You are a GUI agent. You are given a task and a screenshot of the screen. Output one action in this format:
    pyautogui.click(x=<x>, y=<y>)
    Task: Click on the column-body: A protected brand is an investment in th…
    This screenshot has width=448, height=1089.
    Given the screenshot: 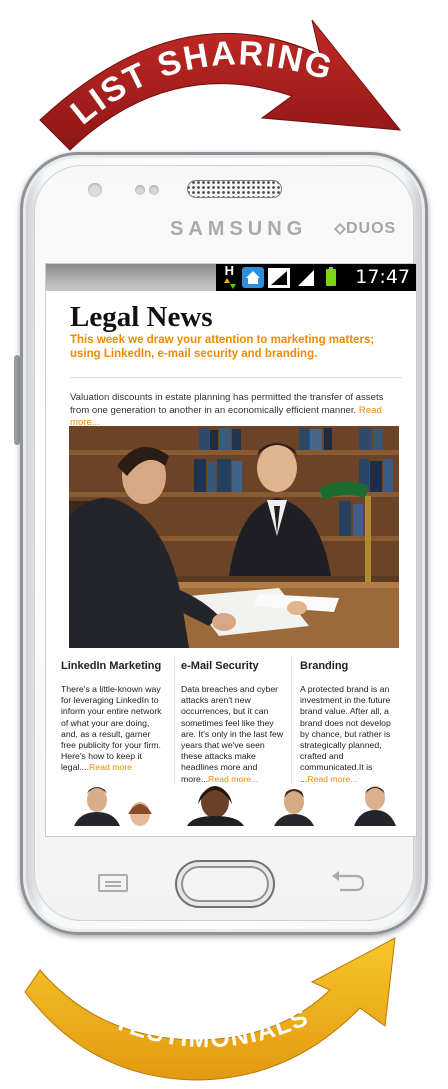 What is the action you would take?
    pyautogui.click(x=350, y=734)
    